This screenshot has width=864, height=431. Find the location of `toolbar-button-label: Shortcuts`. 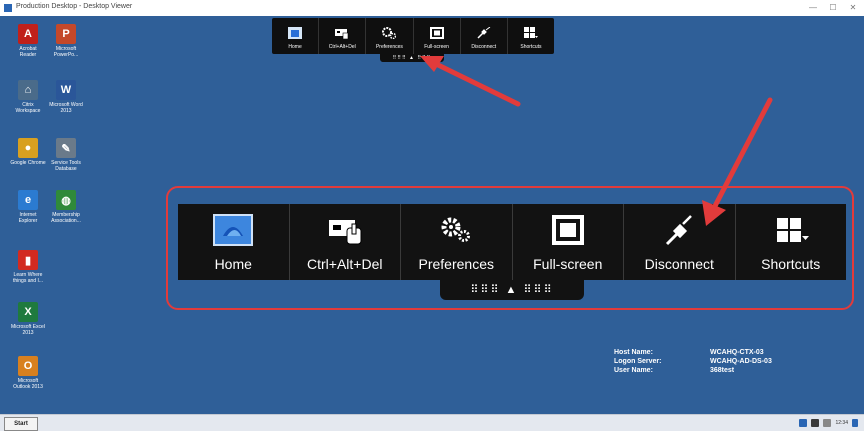

toolbar-button-label: Shortcuts is located at coordinates (531, 47).